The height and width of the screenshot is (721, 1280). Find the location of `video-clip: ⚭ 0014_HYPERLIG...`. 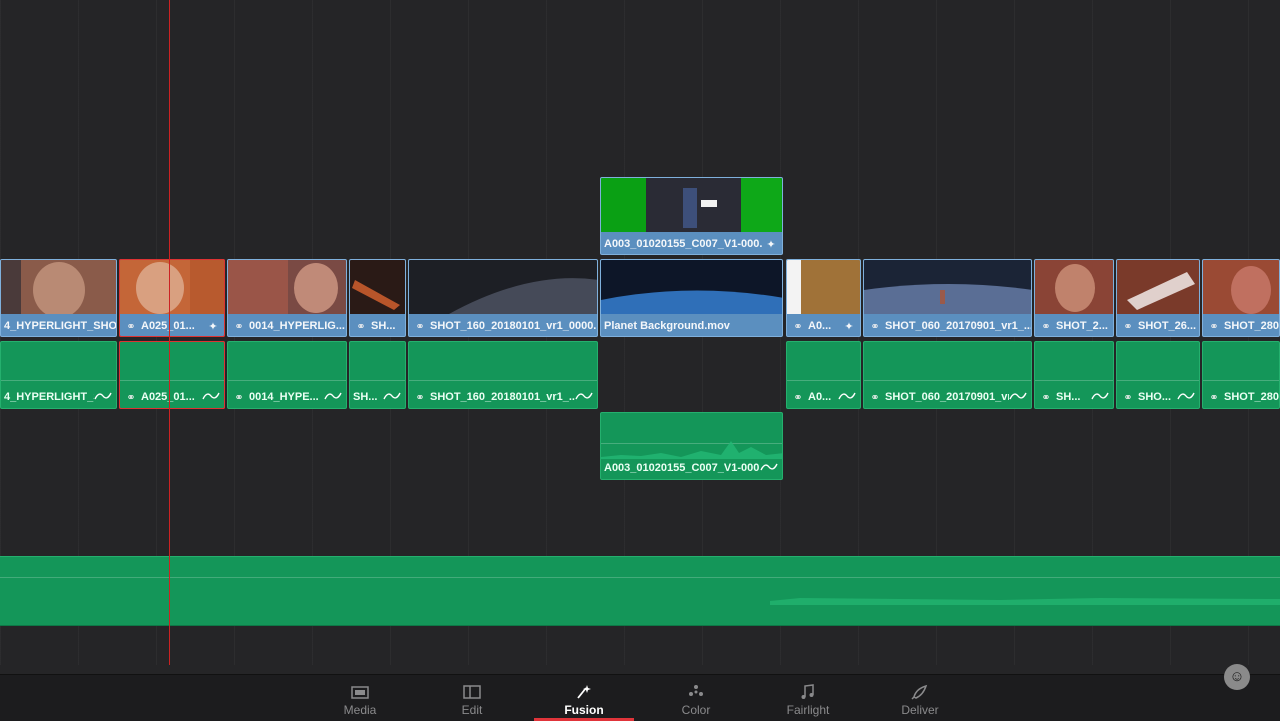

video-clip: ⚭ 0014_HYPERLIG... is located at coordinates (287, 298).